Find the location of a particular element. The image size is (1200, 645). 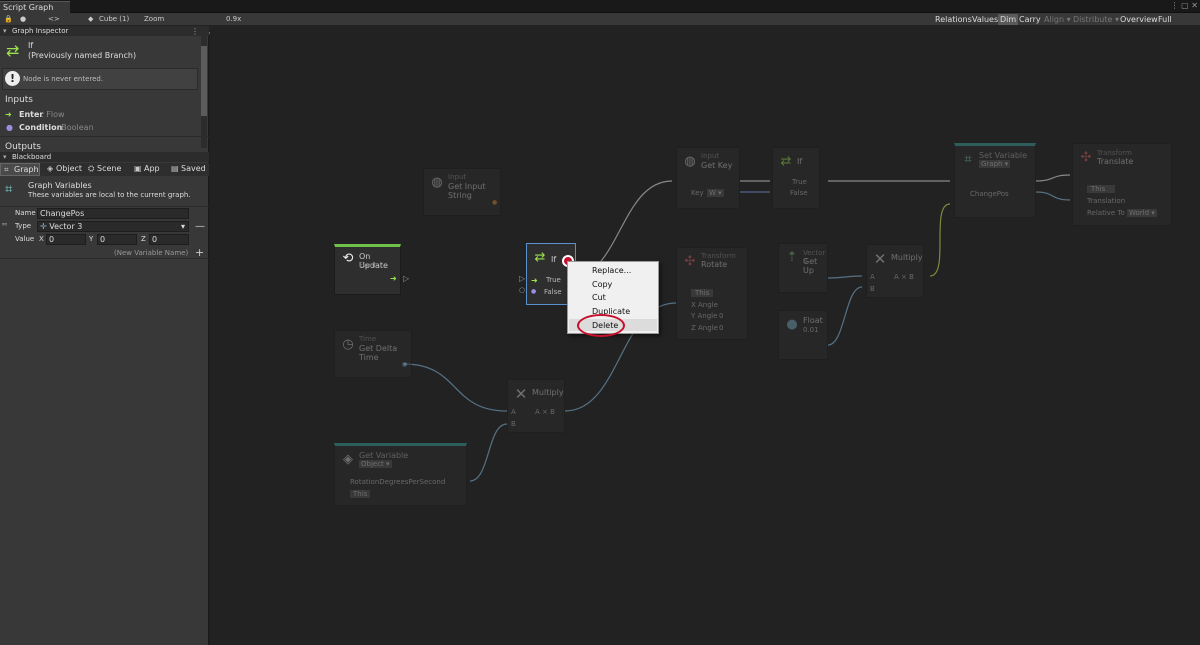

key-dropdown: W ▾ is located at coordinates (715, 193).